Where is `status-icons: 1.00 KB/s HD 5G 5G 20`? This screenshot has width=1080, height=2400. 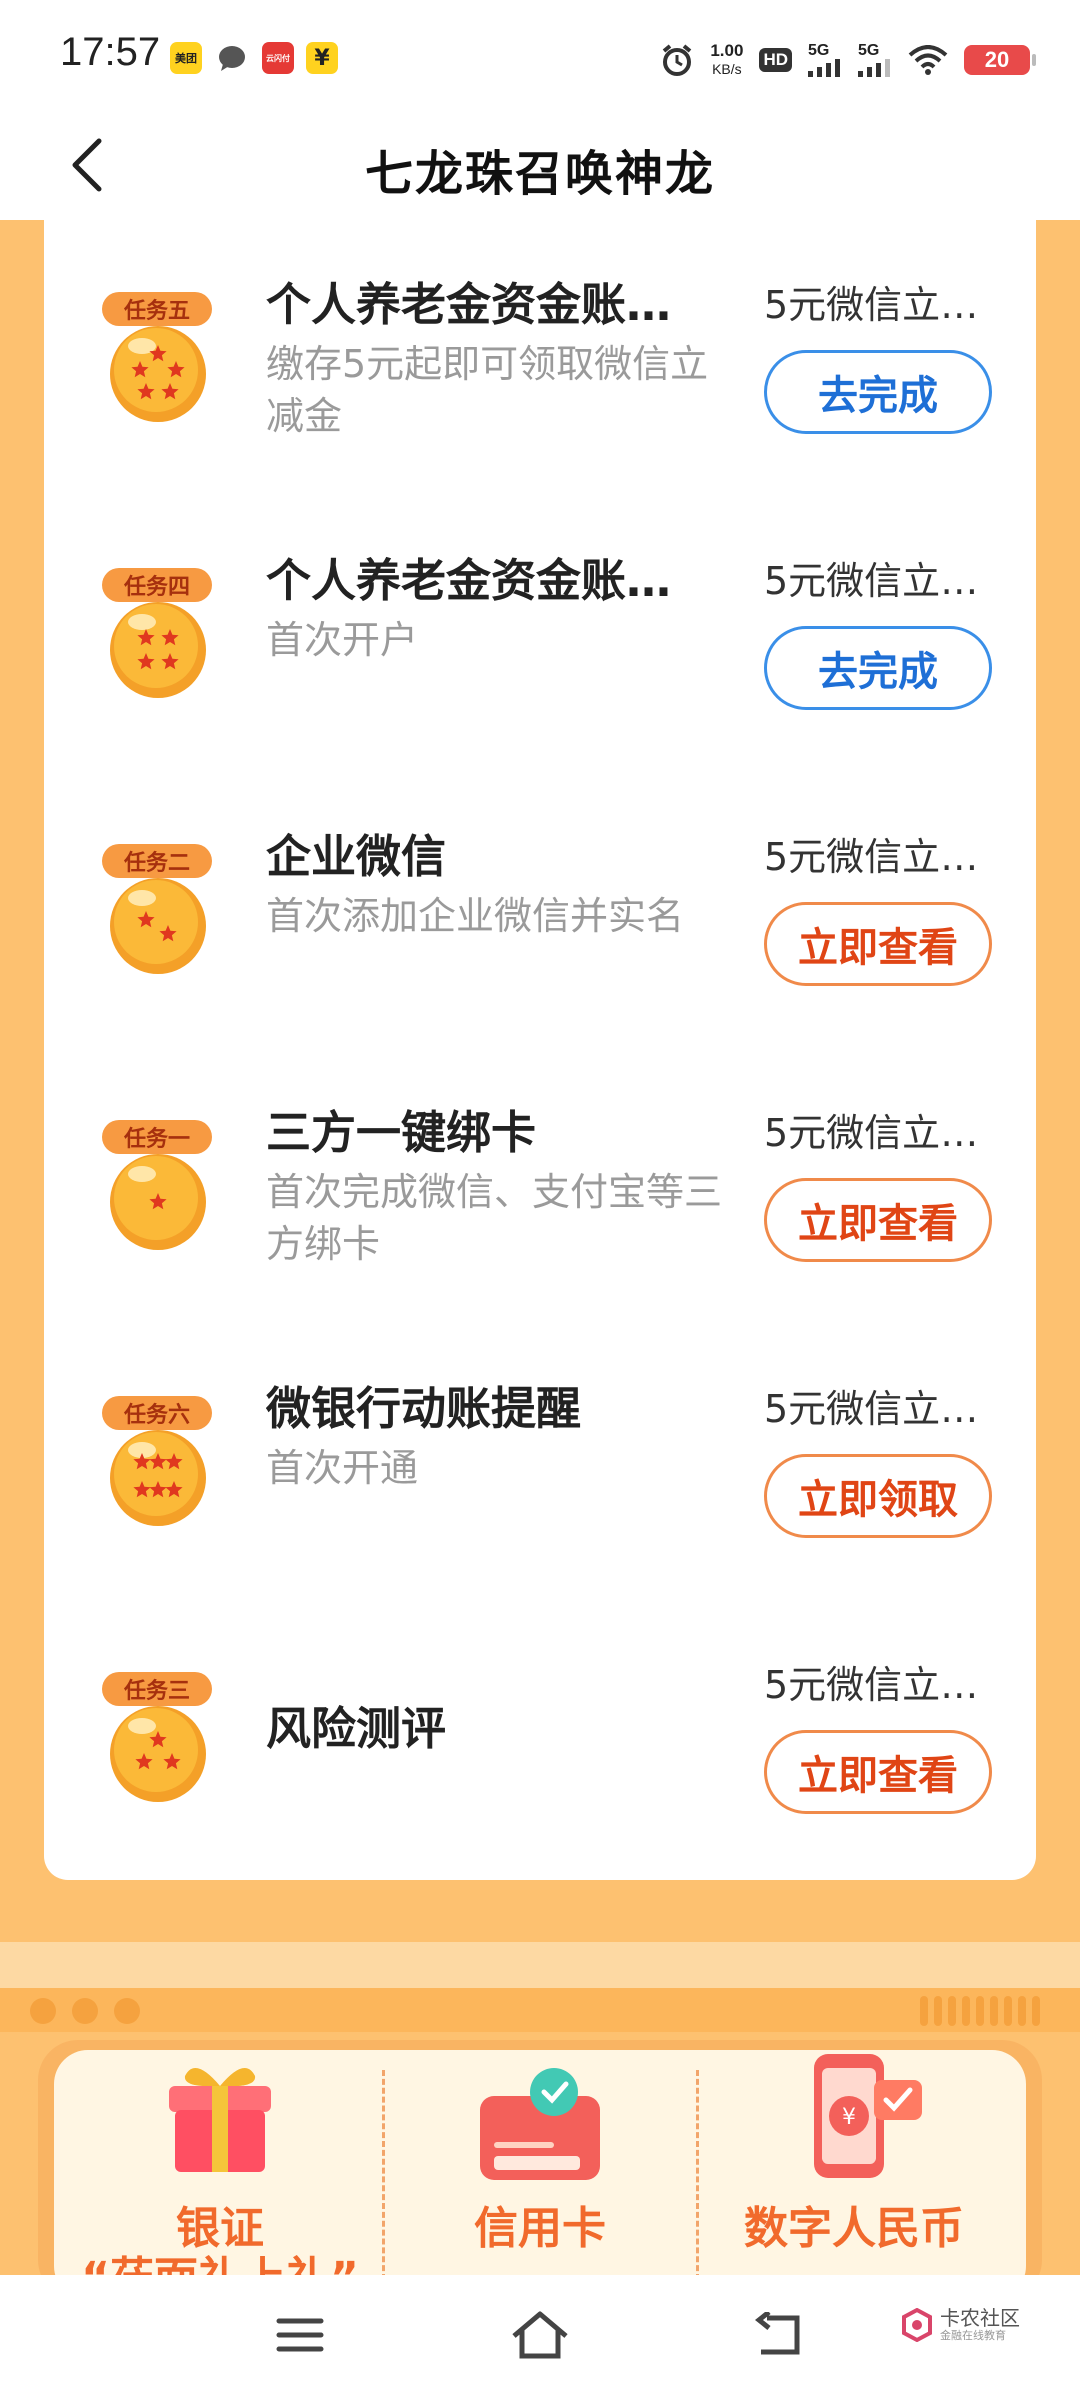
status-icons: 1.00 KB/s HD 5G 5G 20 is located at coordinates (848, 60).